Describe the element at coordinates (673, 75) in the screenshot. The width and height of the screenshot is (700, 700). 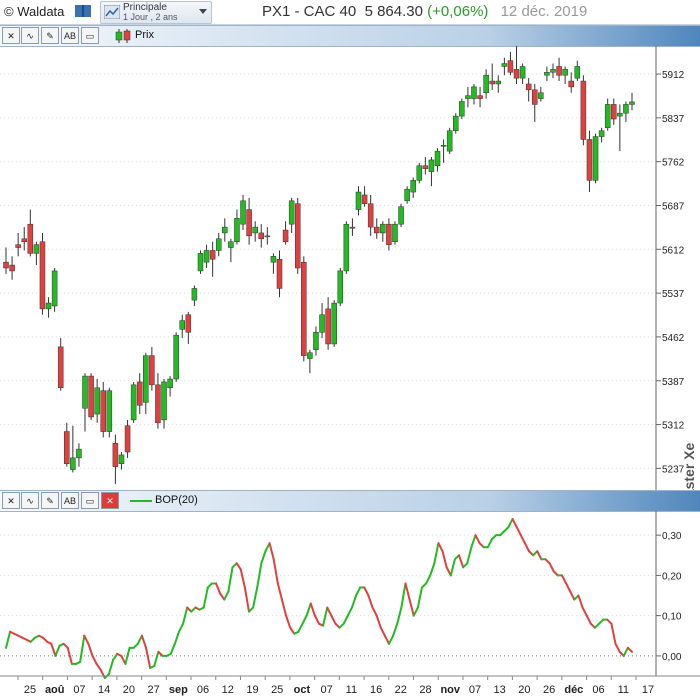
I see `price-y-tick: 5912` at that location.